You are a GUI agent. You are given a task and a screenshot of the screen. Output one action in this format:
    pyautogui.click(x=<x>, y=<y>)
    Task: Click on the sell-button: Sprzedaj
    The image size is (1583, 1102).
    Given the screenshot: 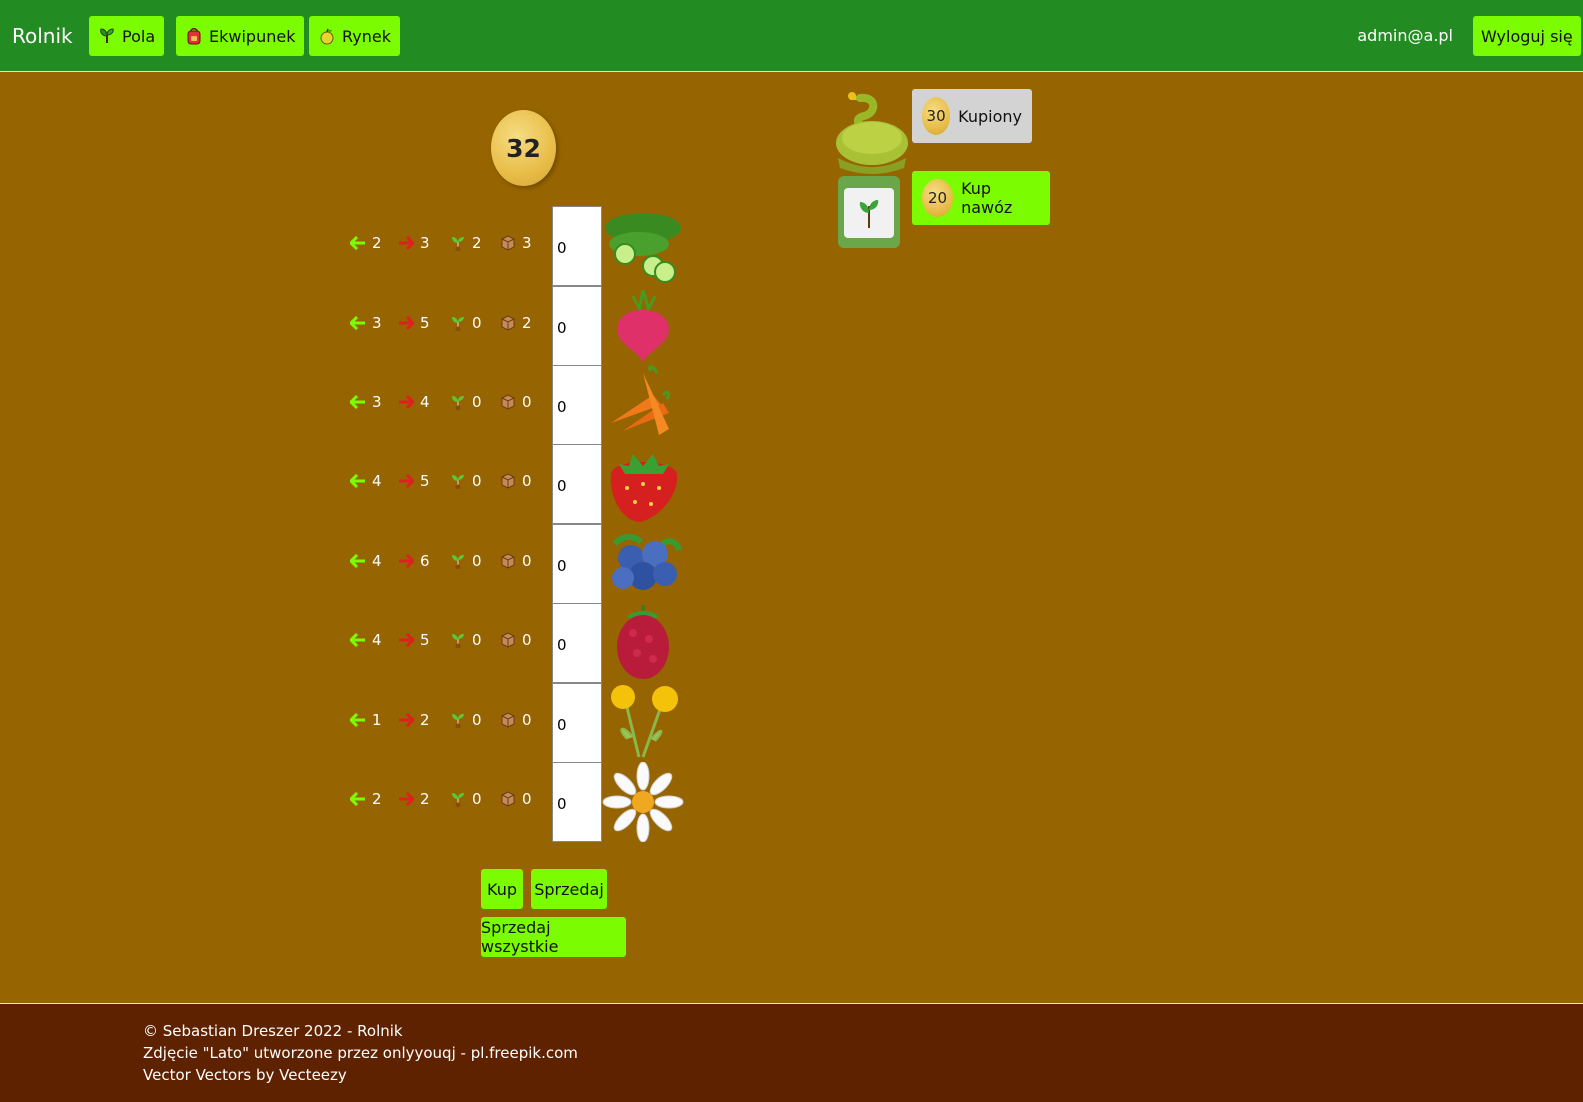 What is the action you would take?
    pyautogui.click(x=569, y=889)
    